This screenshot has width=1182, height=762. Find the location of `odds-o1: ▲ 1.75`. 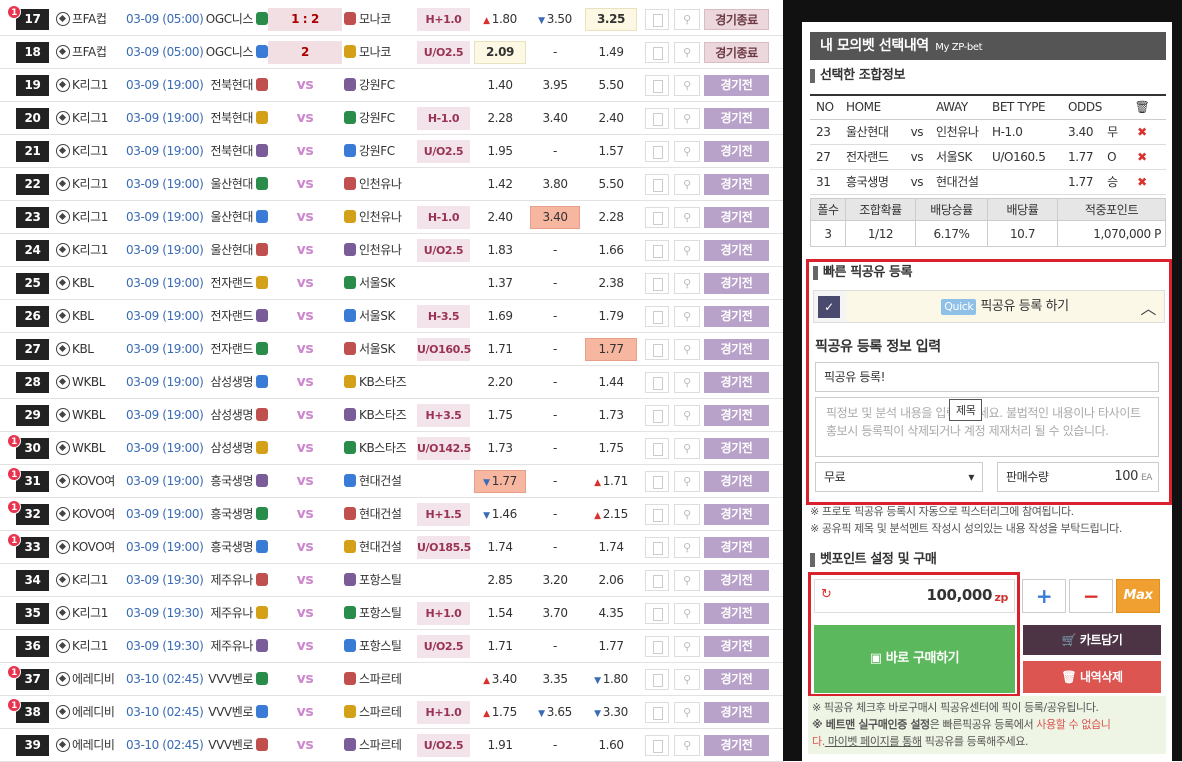

odds-o1: ▲ 1.75 is located at coordinates (500, 712).